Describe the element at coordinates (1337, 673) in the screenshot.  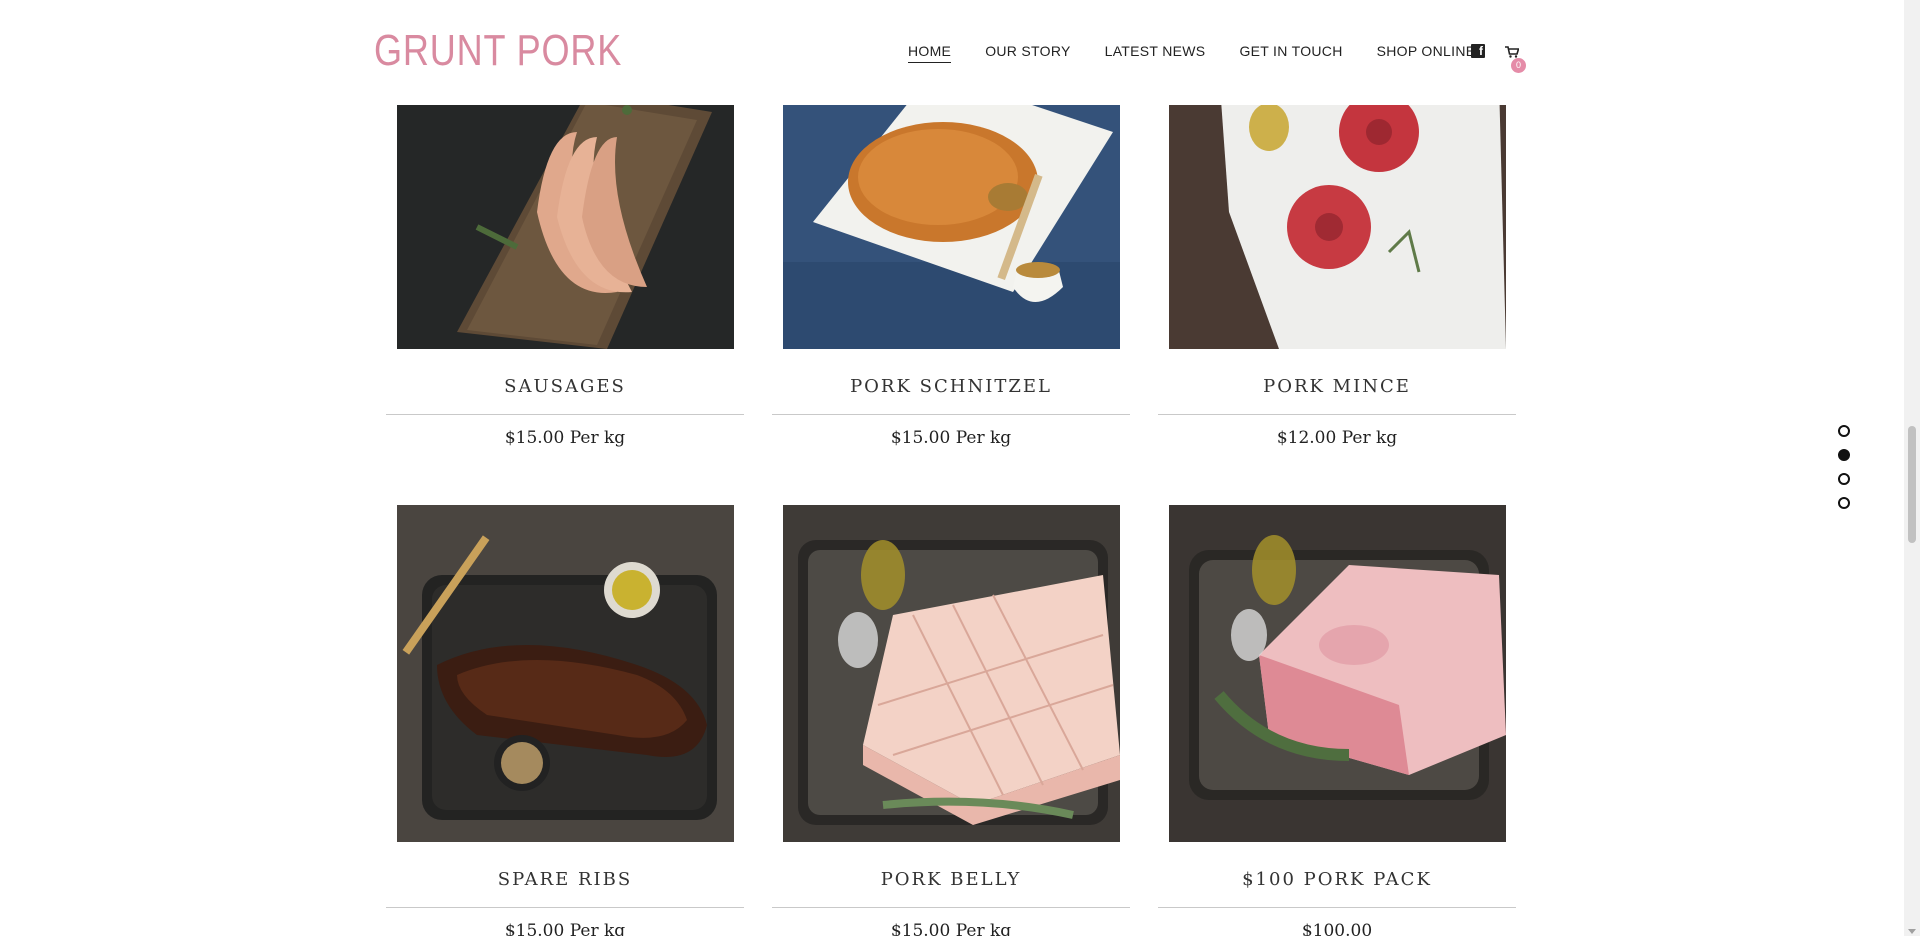
I see `product-image-pack` at that location.